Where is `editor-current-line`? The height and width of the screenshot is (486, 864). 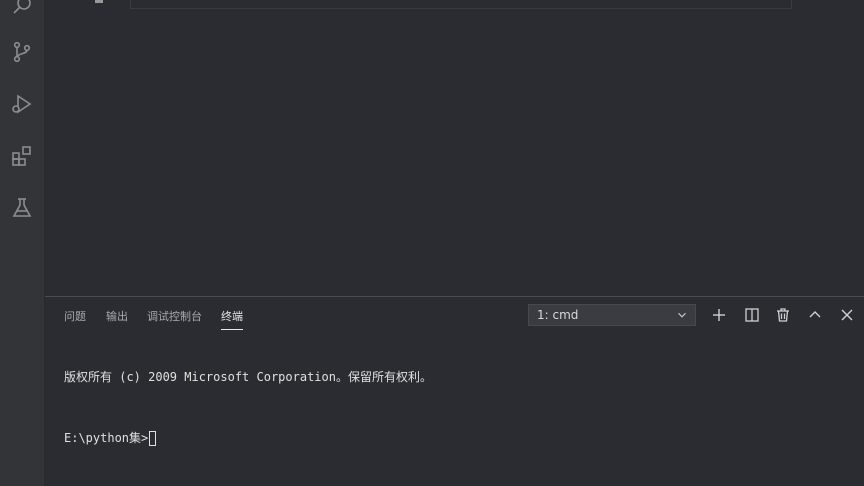
editor-current-line is located at coordinates (461, 4).